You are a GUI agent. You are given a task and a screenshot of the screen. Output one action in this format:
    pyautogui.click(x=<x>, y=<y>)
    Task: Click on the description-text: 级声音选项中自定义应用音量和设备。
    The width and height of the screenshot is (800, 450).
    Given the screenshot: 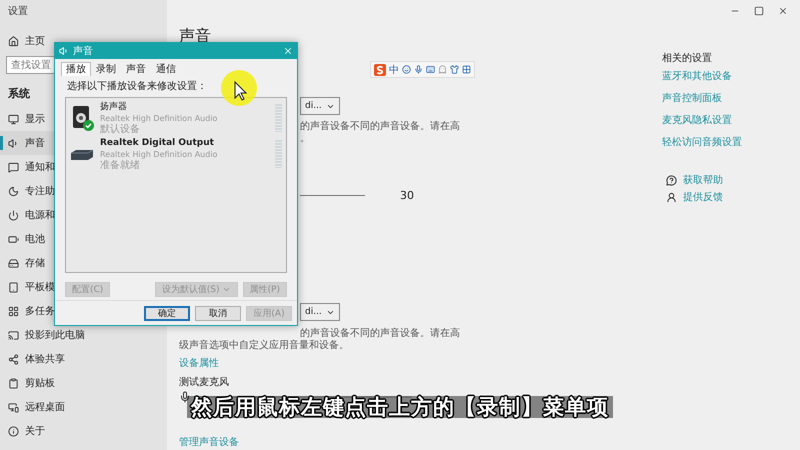 What is the action you would take?
    pyautogui.click(x=264, y=346)
    